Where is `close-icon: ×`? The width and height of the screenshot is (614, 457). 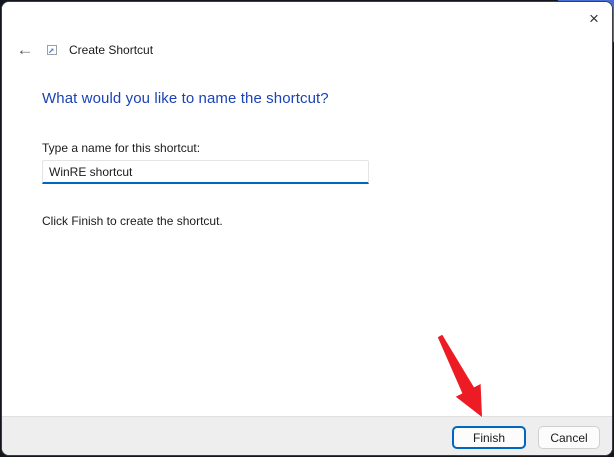
close-icon: × is located at coordinates (594, 18).